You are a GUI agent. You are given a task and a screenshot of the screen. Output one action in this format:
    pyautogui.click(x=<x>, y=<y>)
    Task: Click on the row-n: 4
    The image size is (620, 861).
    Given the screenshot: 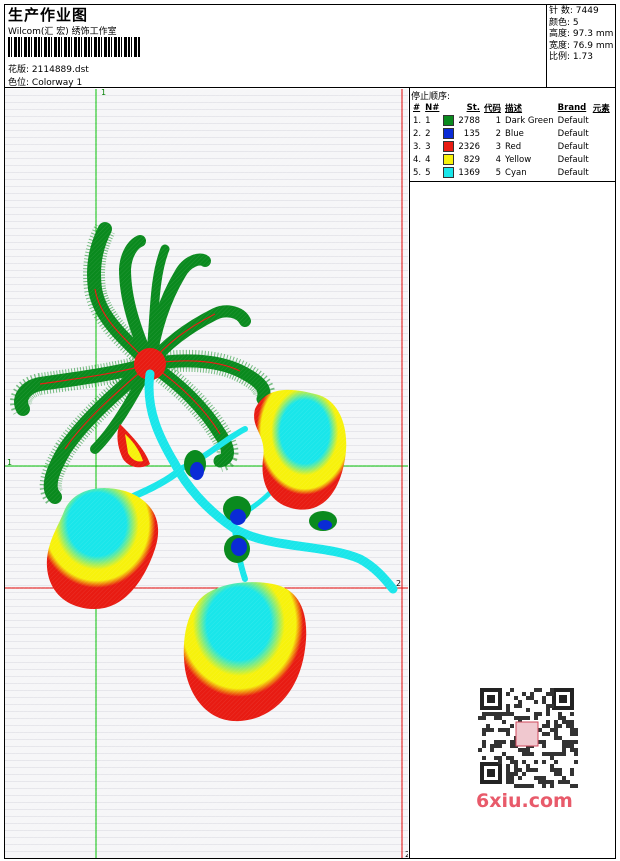 What is the action you would take?
    pyautogui.click(x=428, y=159)
    